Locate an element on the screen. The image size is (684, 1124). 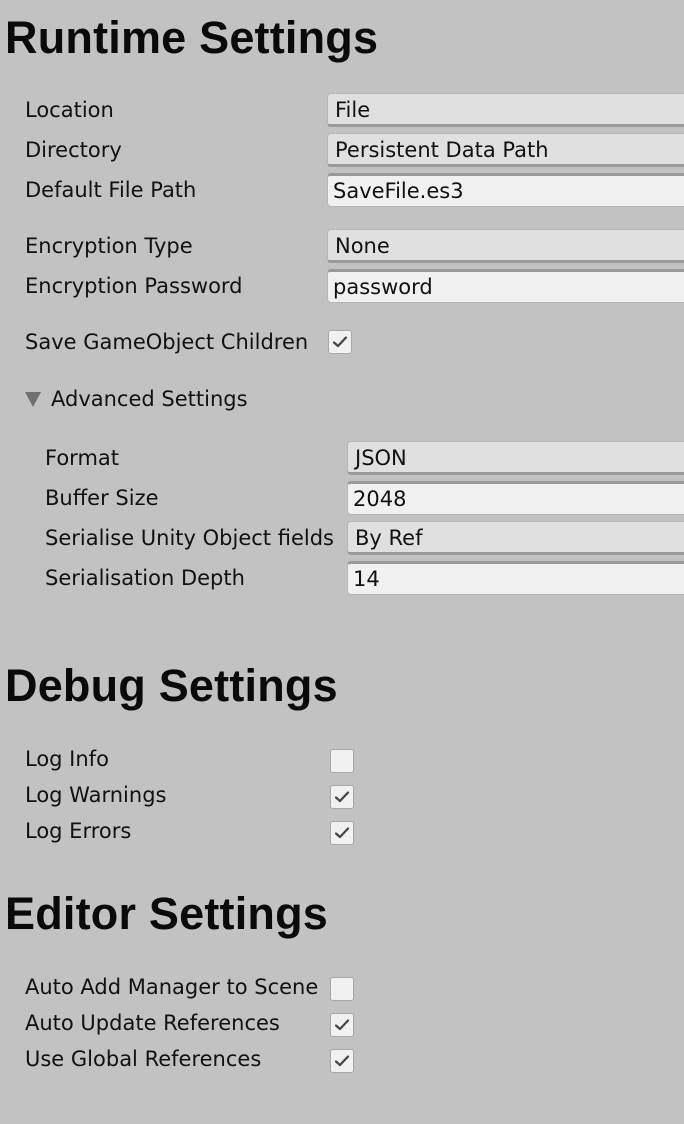
use-global-references-label: Use Global References is located at coordinates (143, 1059).